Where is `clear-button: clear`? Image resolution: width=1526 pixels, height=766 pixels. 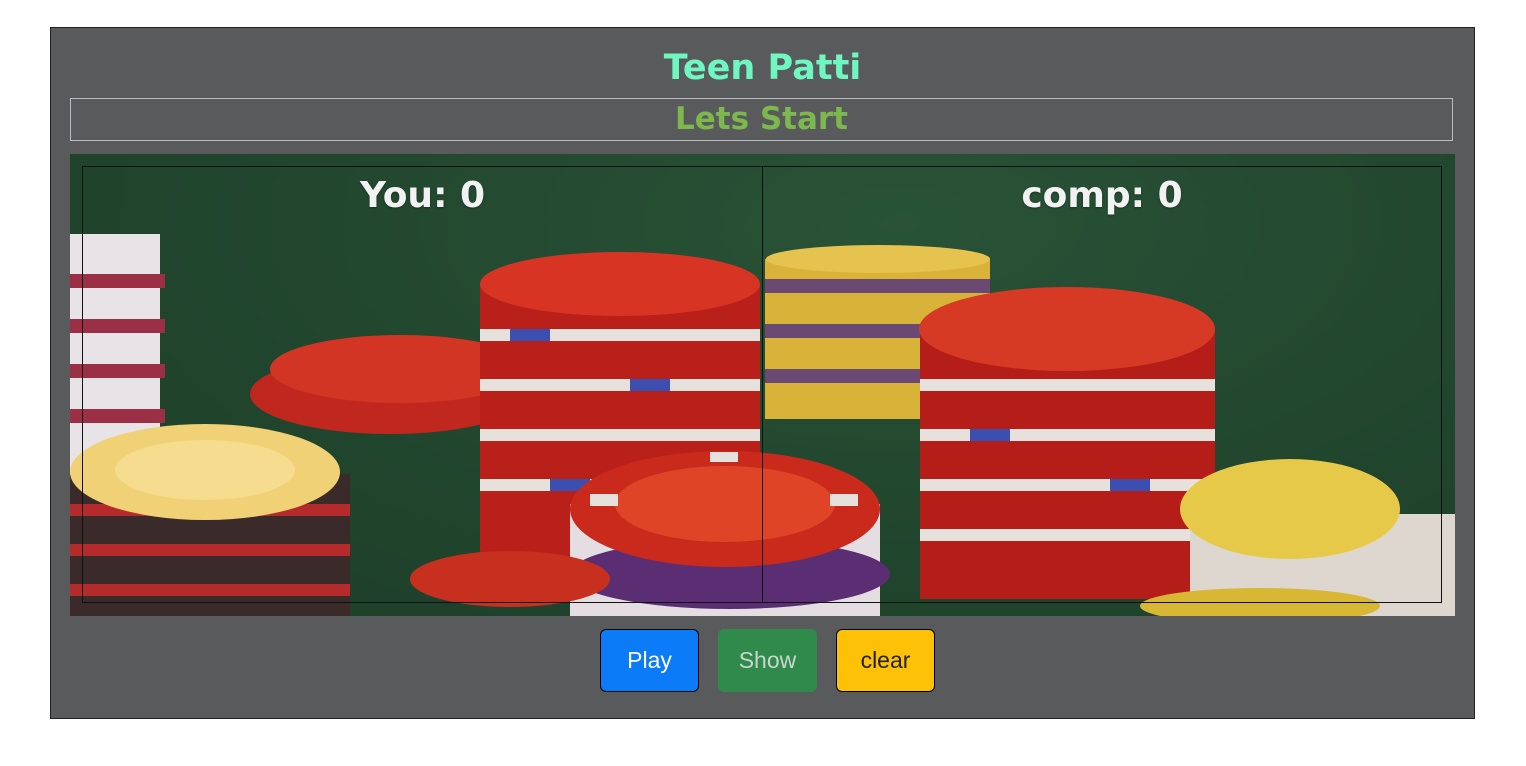 clear-button: clear is located at coordinates (885, 660).